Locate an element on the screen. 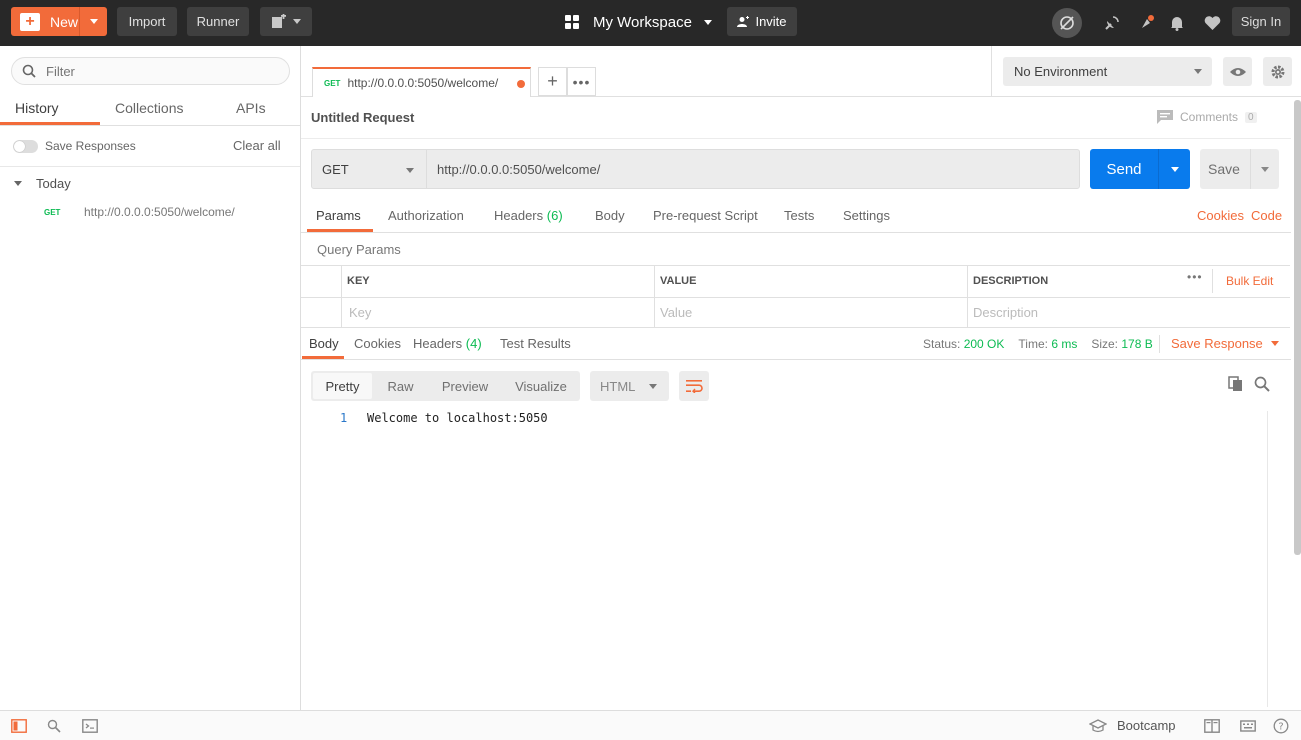 The image size is (1301, 740). environment-select: No Environment is located at coordinates (1107, 71).